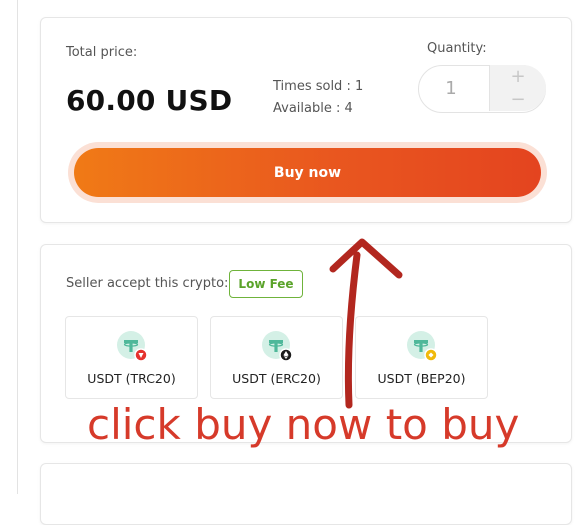  Describe the element at coordinates (276, 378) in the screenshot. I see `crypto-option-label: USDT (ERC20)` at that location.